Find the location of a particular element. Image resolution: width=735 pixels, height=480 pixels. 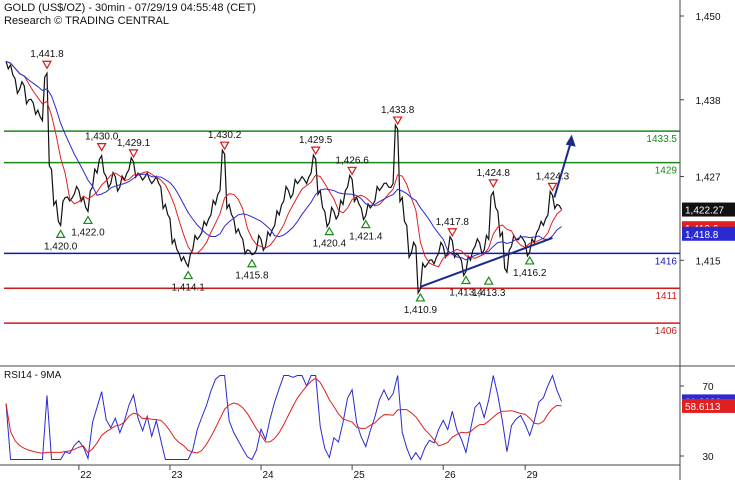

level-label: 1416 is located at coordinates (666, 261).